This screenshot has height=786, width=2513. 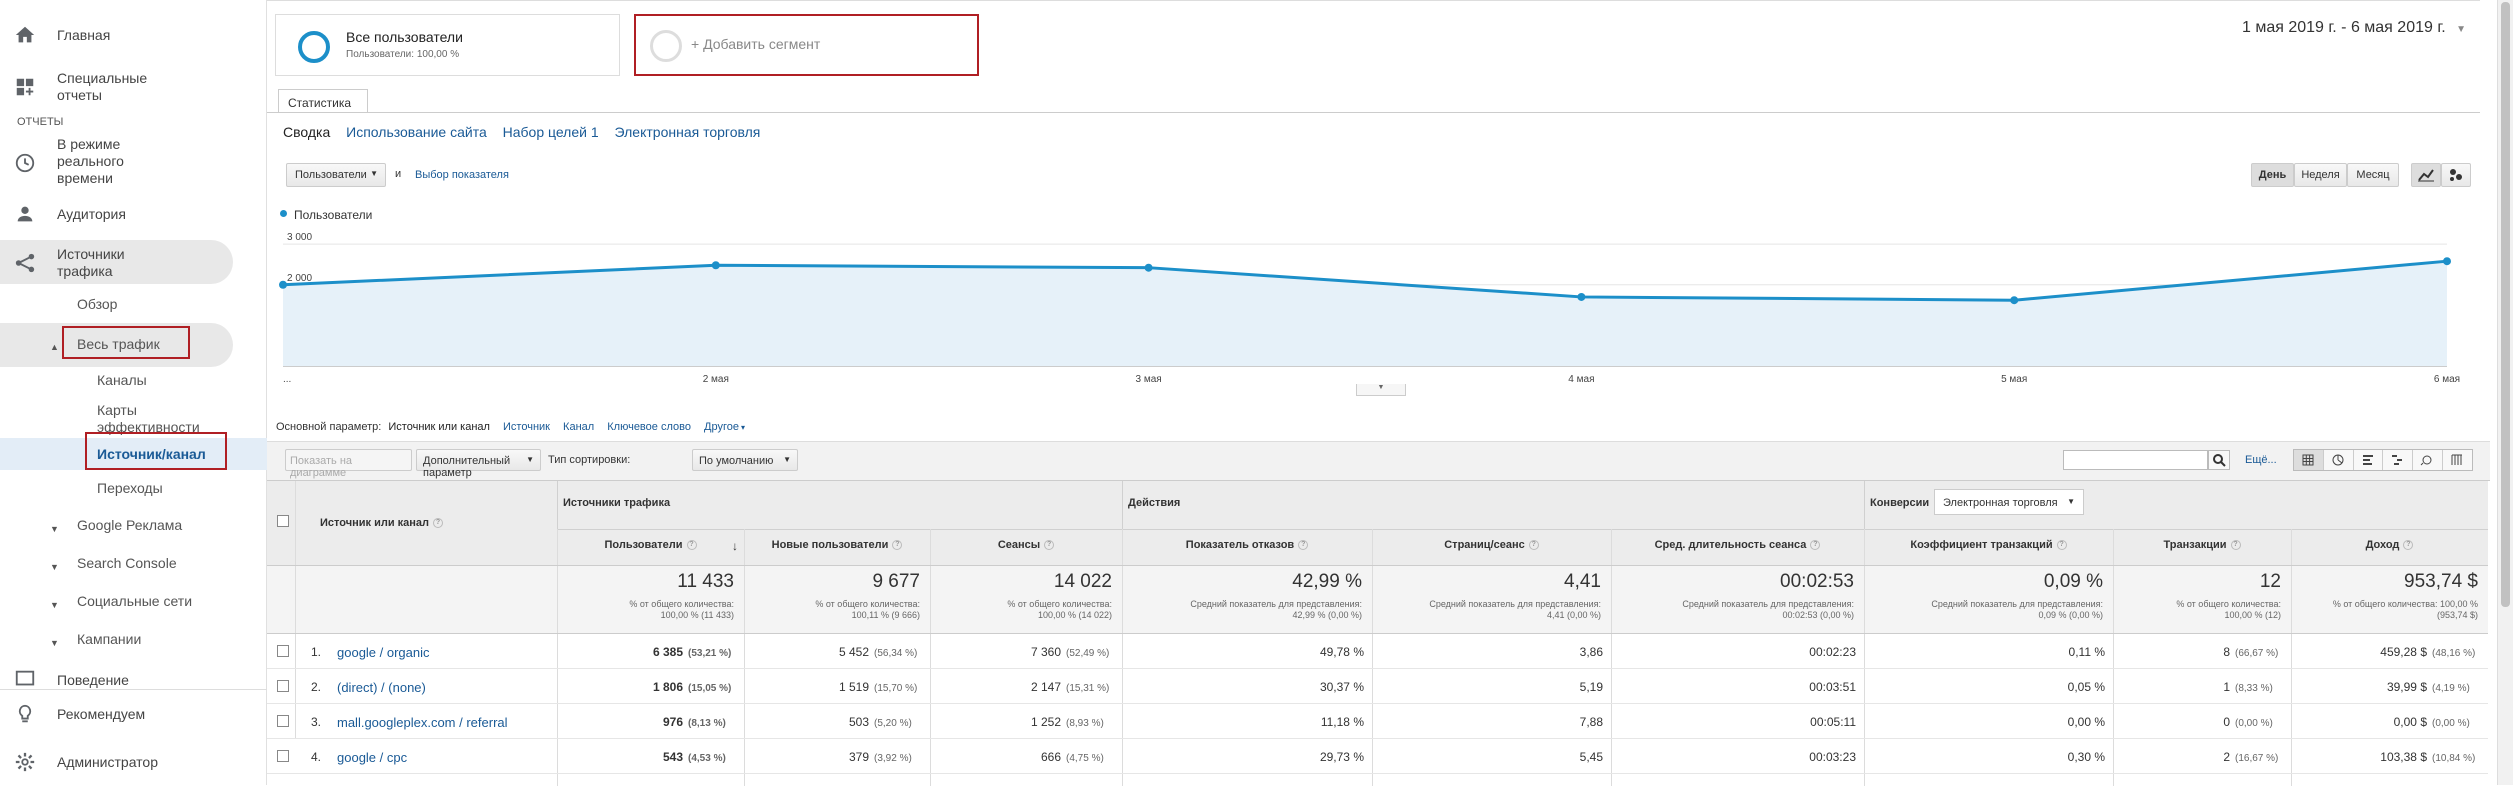 I want to click on nav-channels: Каналы, so click(x=122, y=380).